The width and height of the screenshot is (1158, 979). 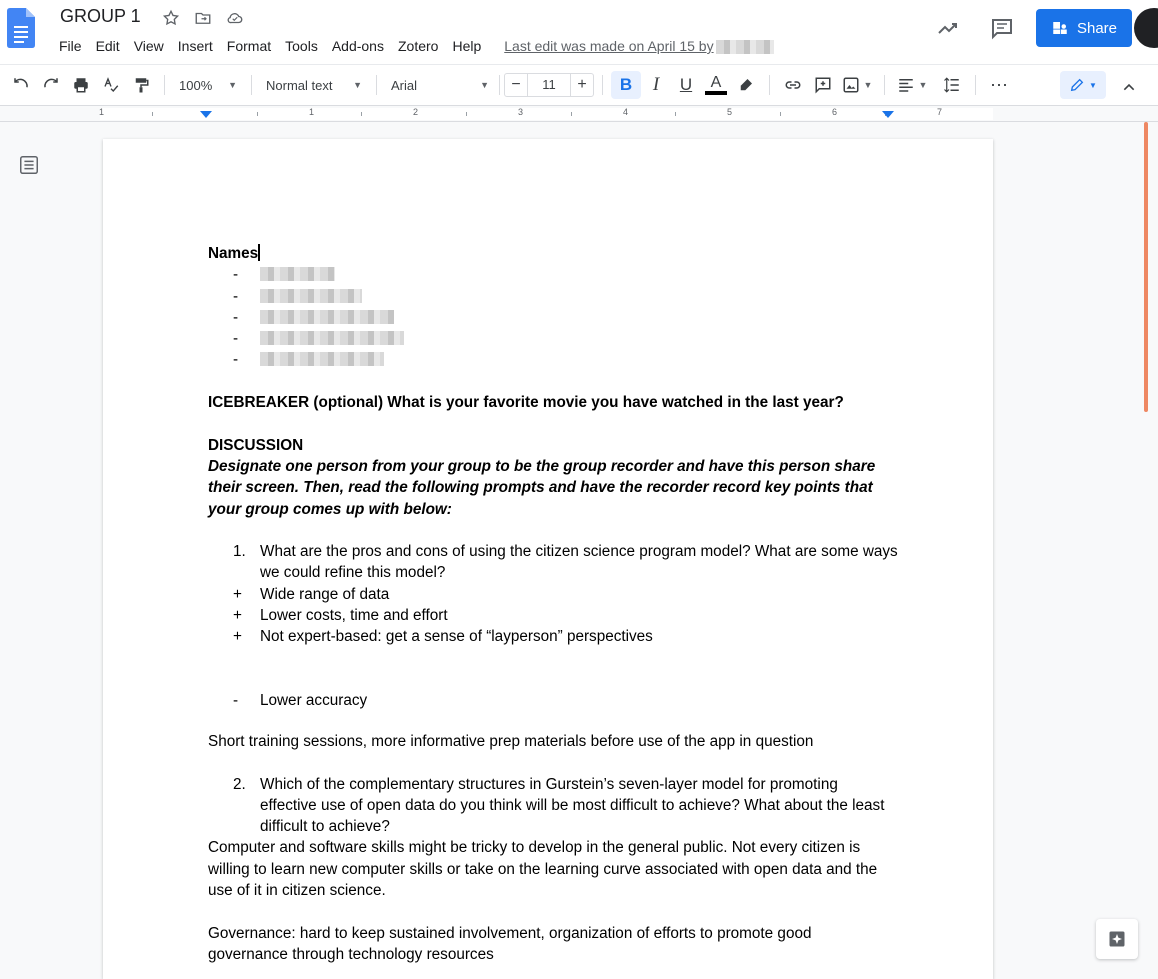 I want to click on menu-view: View, so click(x=149, y=46).